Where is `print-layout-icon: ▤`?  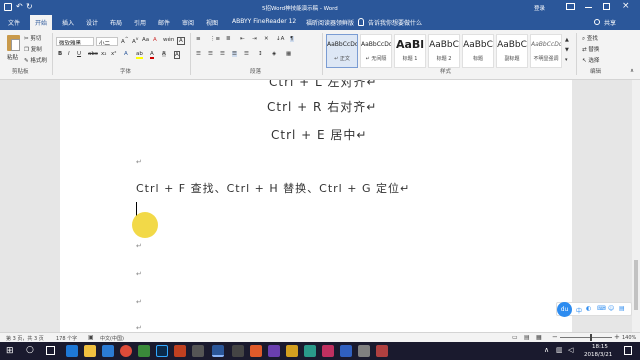 print-layout-icon: ▤ is located at coordinates (527, 337).